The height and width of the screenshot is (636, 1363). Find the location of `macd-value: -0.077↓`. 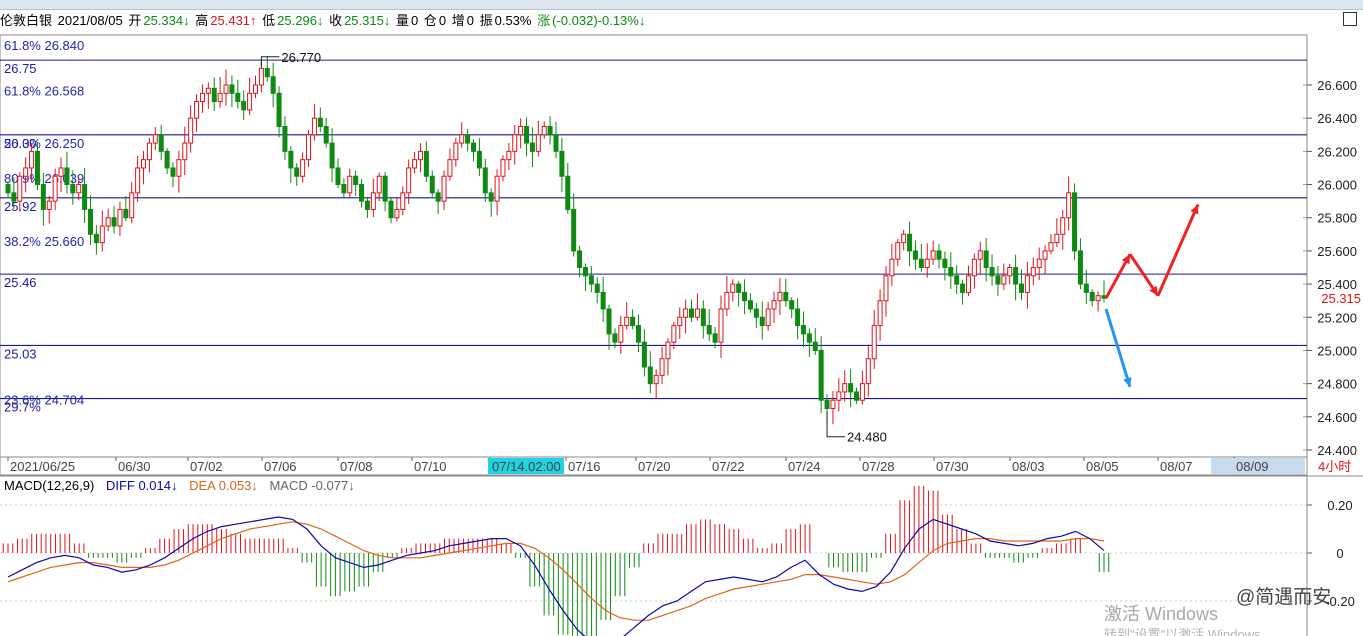

macd-value: -0.077↓ is located at coordinates (333, 485).